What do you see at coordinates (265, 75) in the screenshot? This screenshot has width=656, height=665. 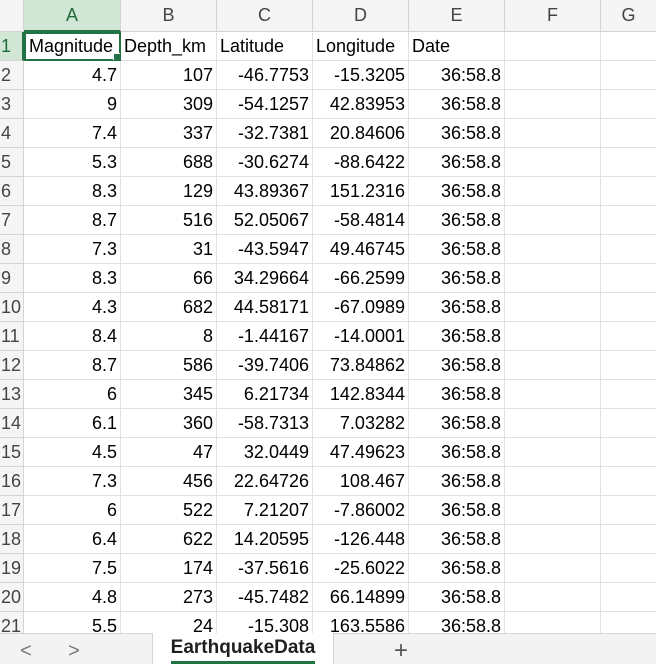 I see `data-cell: -46.7753` at bounding box center [265, 75].